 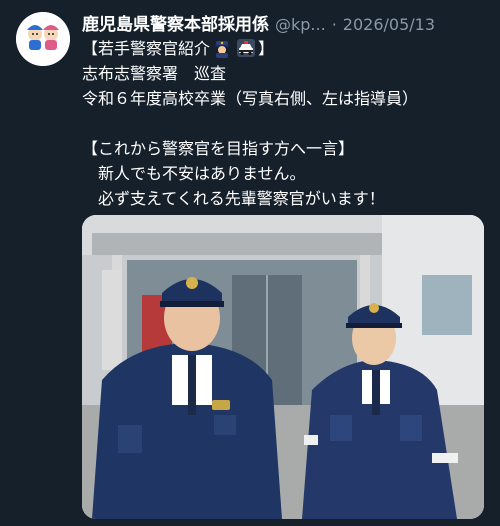 What do you see at coordinates (194, 173) in the screenshot?
I see `post-line-6: 新人でも不安はありません。` at bounding box center [194, 173].